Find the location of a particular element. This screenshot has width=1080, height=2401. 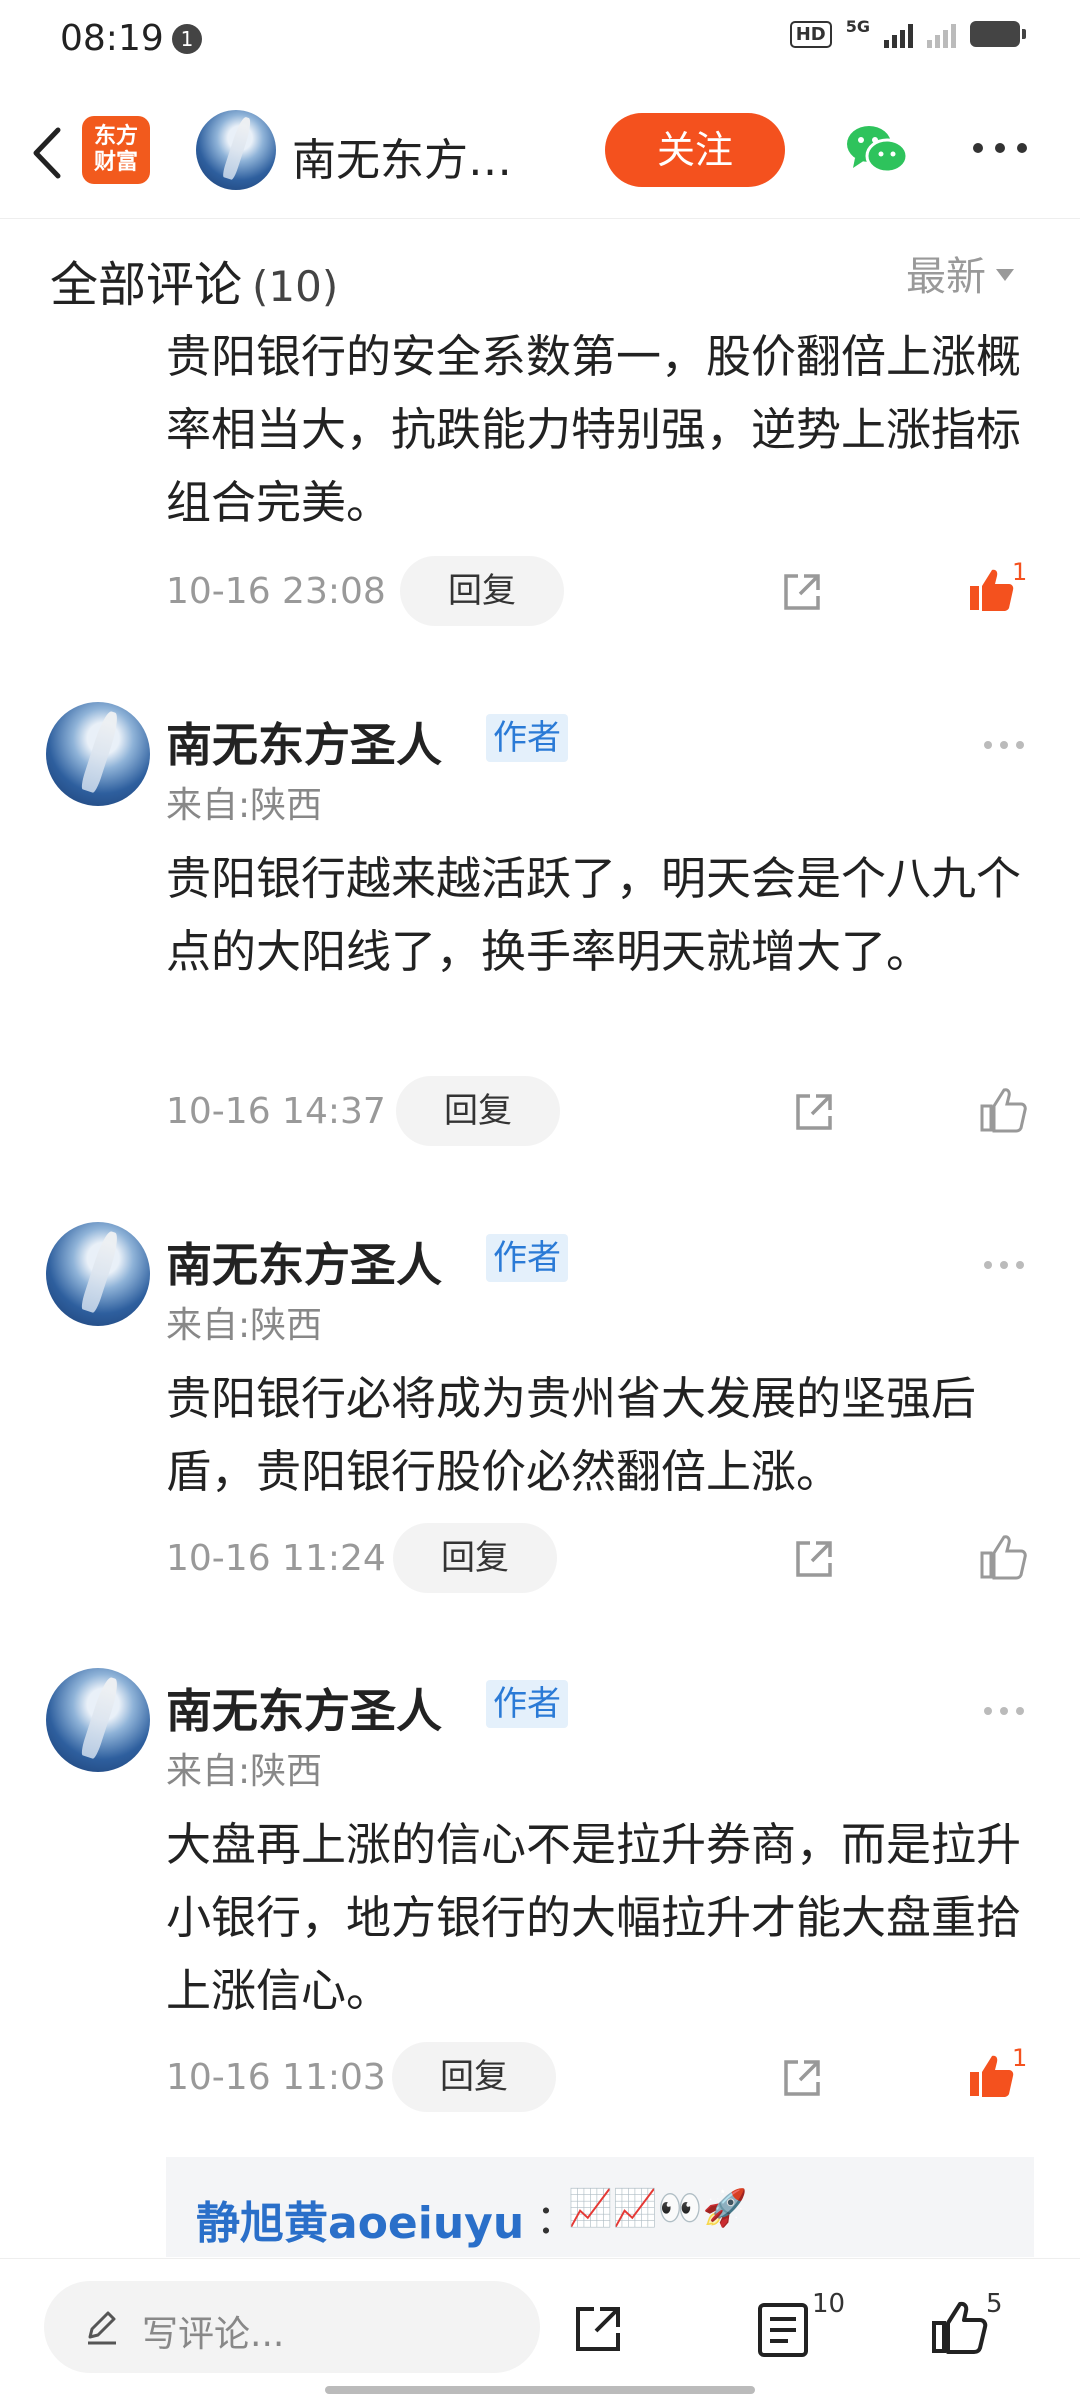

caret-down-icon is located at coordinates (1005, 275).